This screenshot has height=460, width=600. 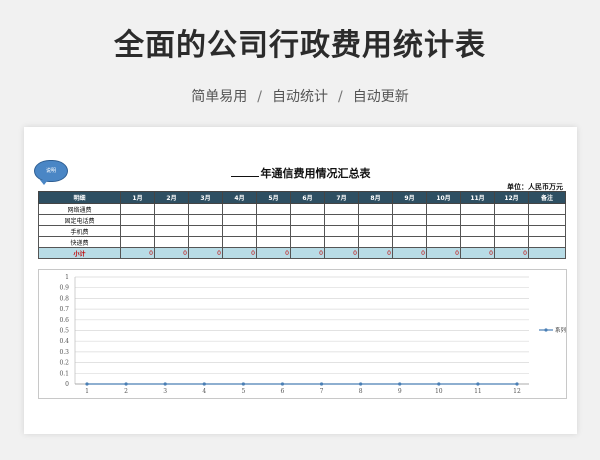 I want to click on row-label: 手机费, so click(x=79, y=231).